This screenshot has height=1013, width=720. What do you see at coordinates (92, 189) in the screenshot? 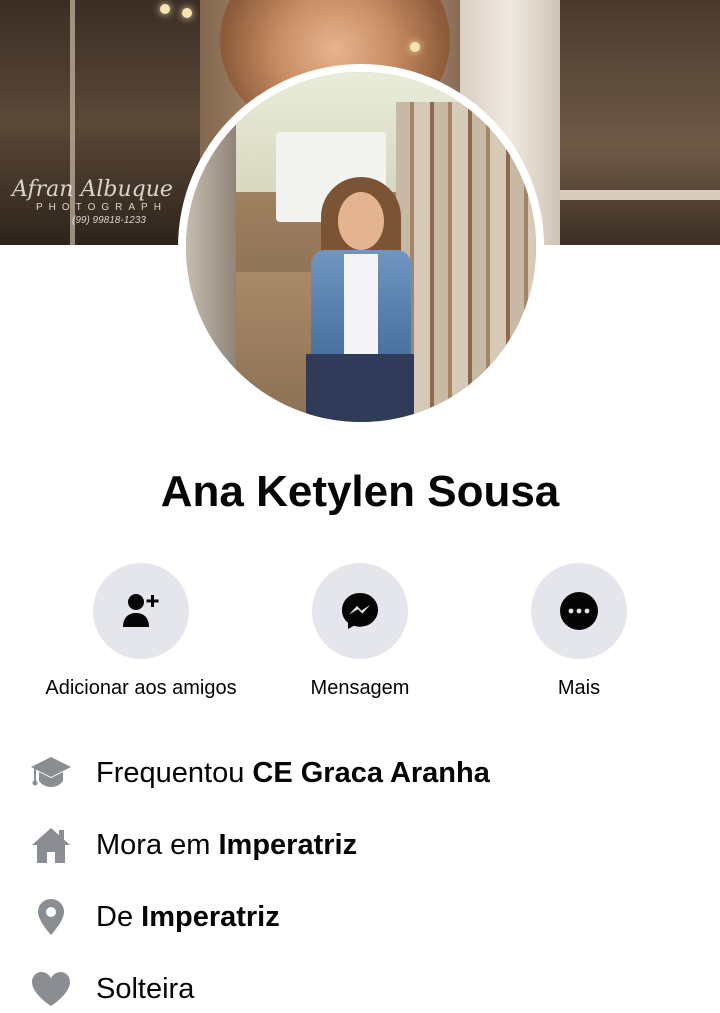
I see `watermark-name: Afran Albuque` at bounding box center [92, 189].